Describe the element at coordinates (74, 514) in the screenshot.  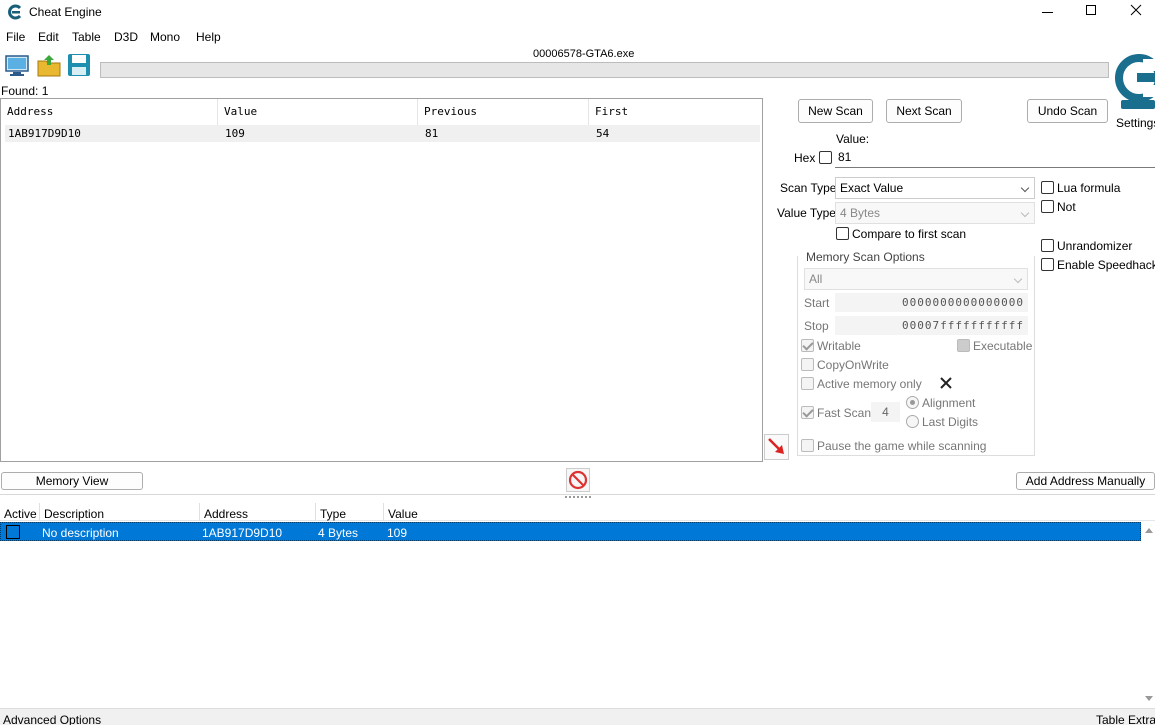
I see `col-description: Description` at that location.